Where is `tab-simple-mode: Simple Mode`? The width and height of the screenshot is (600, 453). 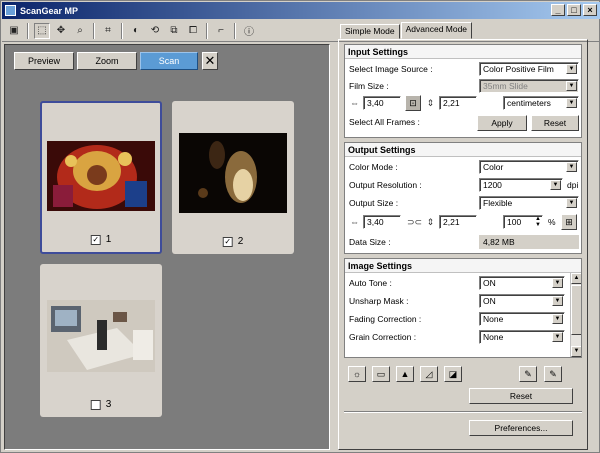 tab-simple-mode: Simple Mode is located at coordinates (370, 31).